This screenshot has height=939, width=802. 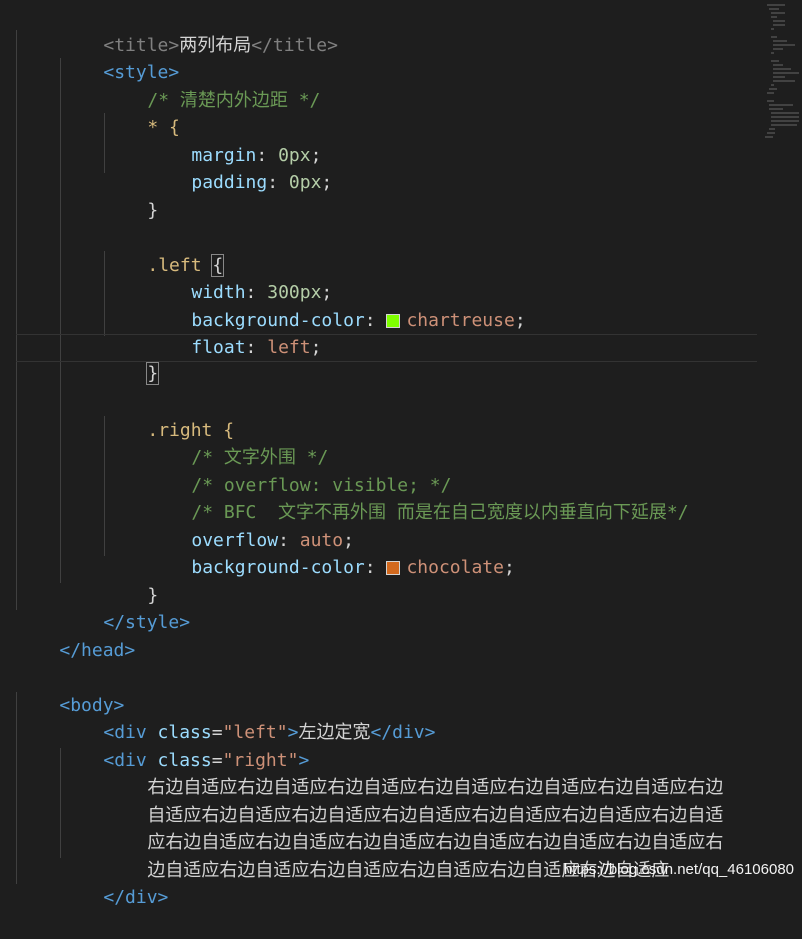 I want to click on code-line: 自适应右边自适应右边自适应右边自适应右边自适应右边自适应右边自适, so click(x=386, y=800).